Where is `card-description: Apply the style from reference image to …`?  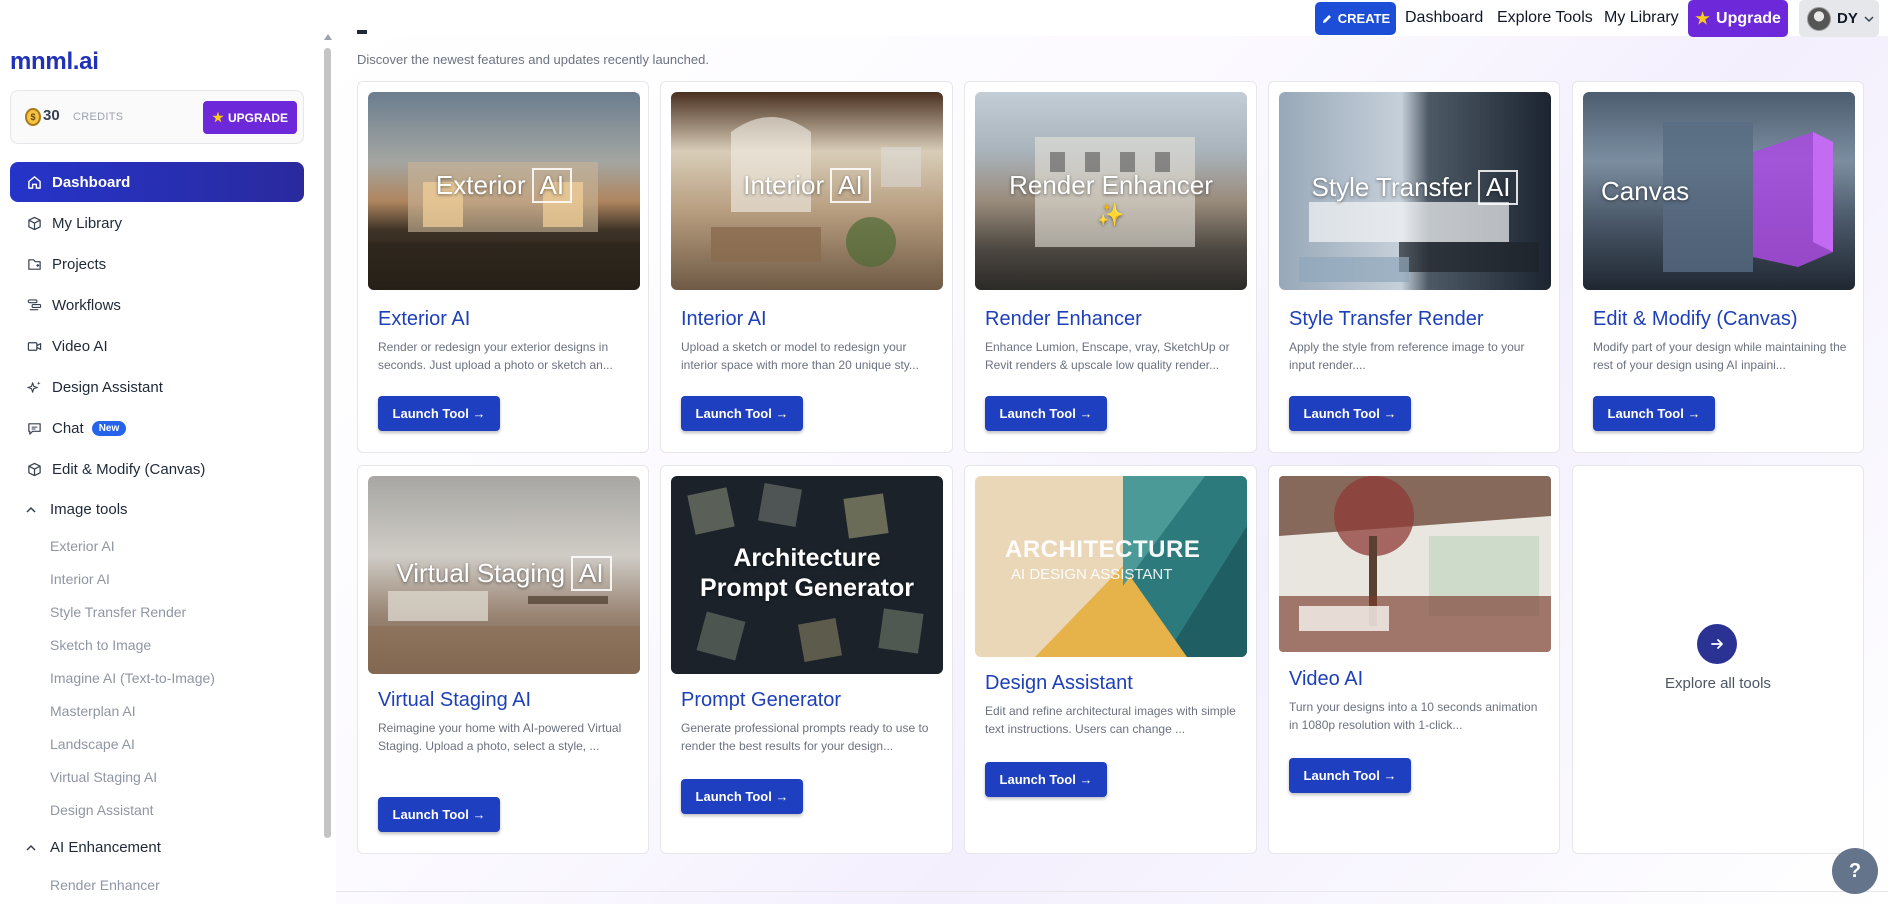
card-description: Apply the style from reference image to … is located at coordinates (1407, 356).